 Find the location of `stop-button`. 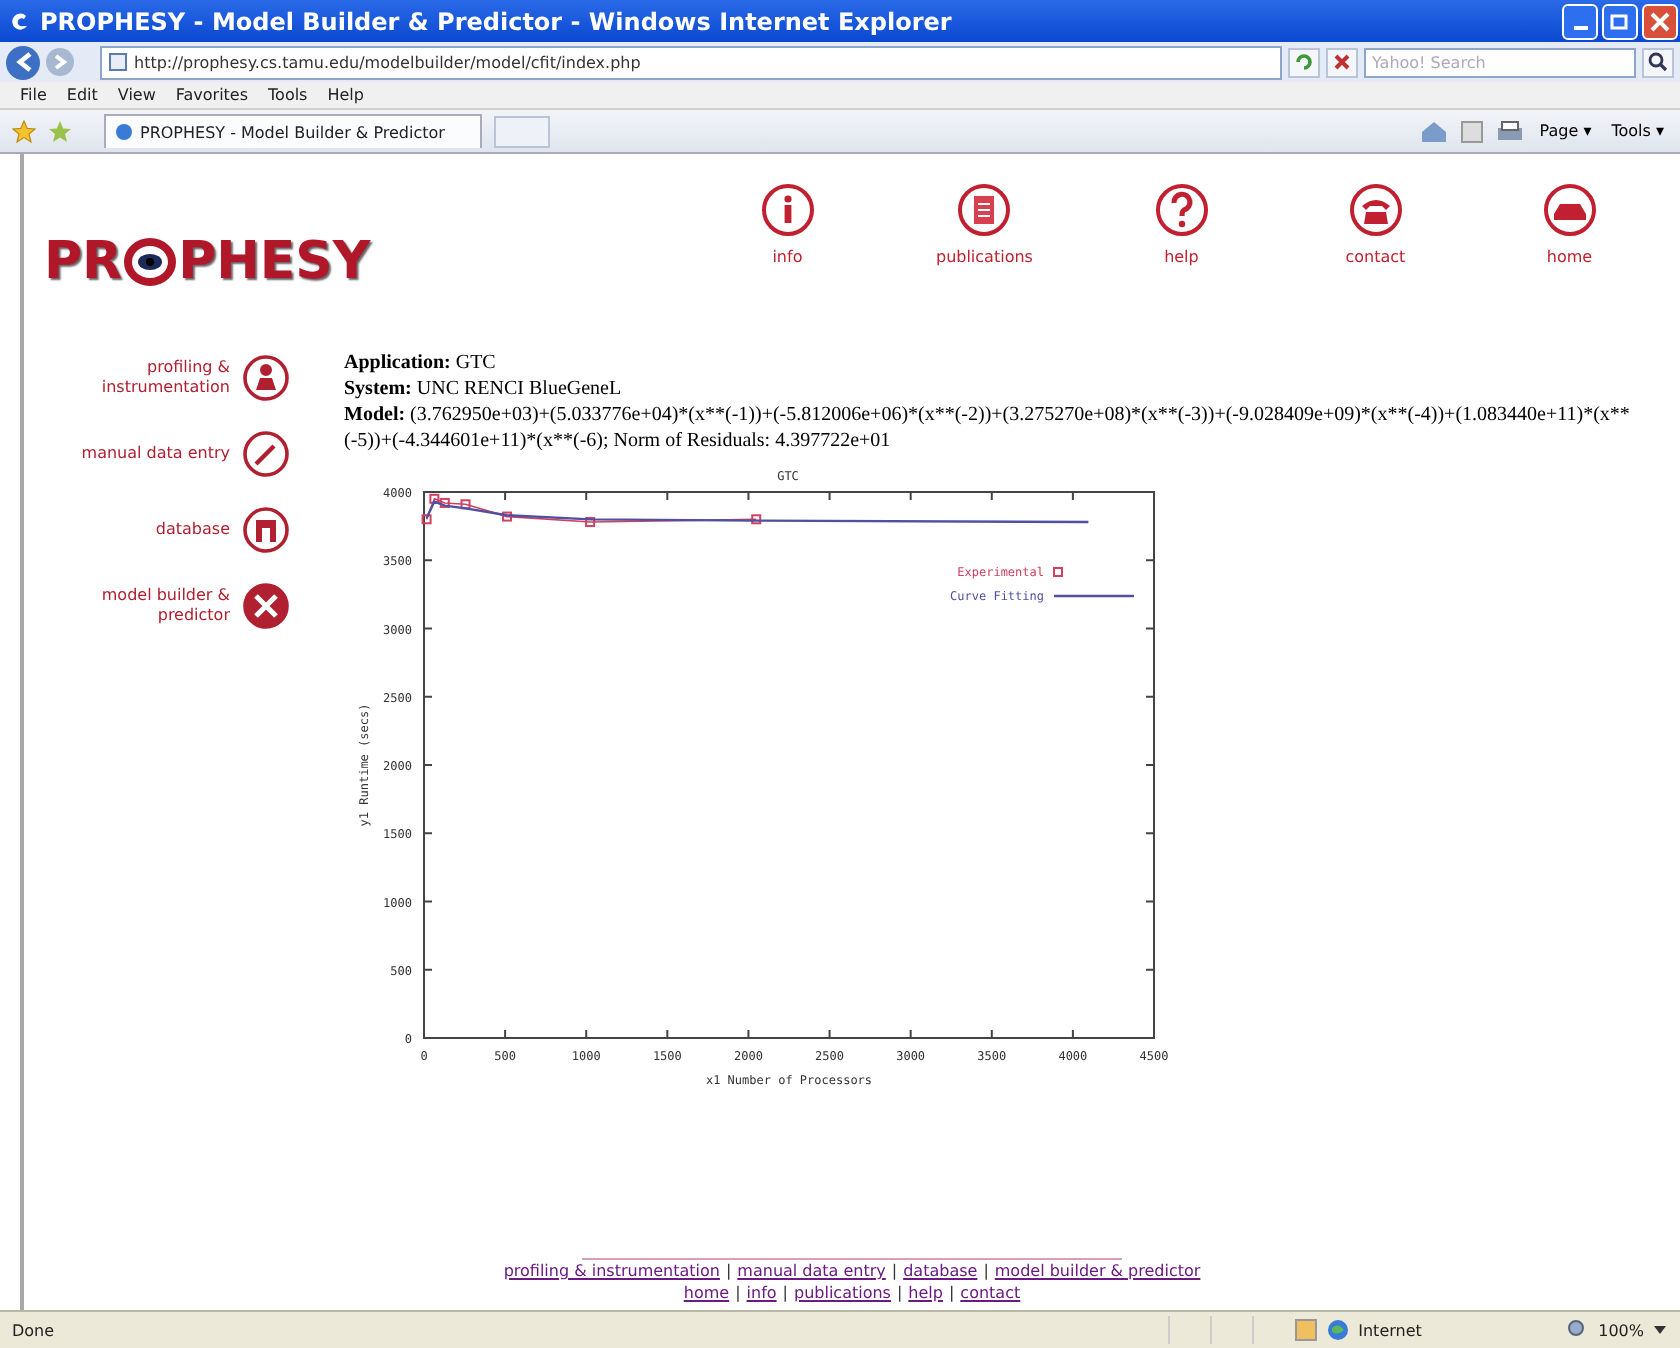

stop-button is located at coordinates (1342, 62).